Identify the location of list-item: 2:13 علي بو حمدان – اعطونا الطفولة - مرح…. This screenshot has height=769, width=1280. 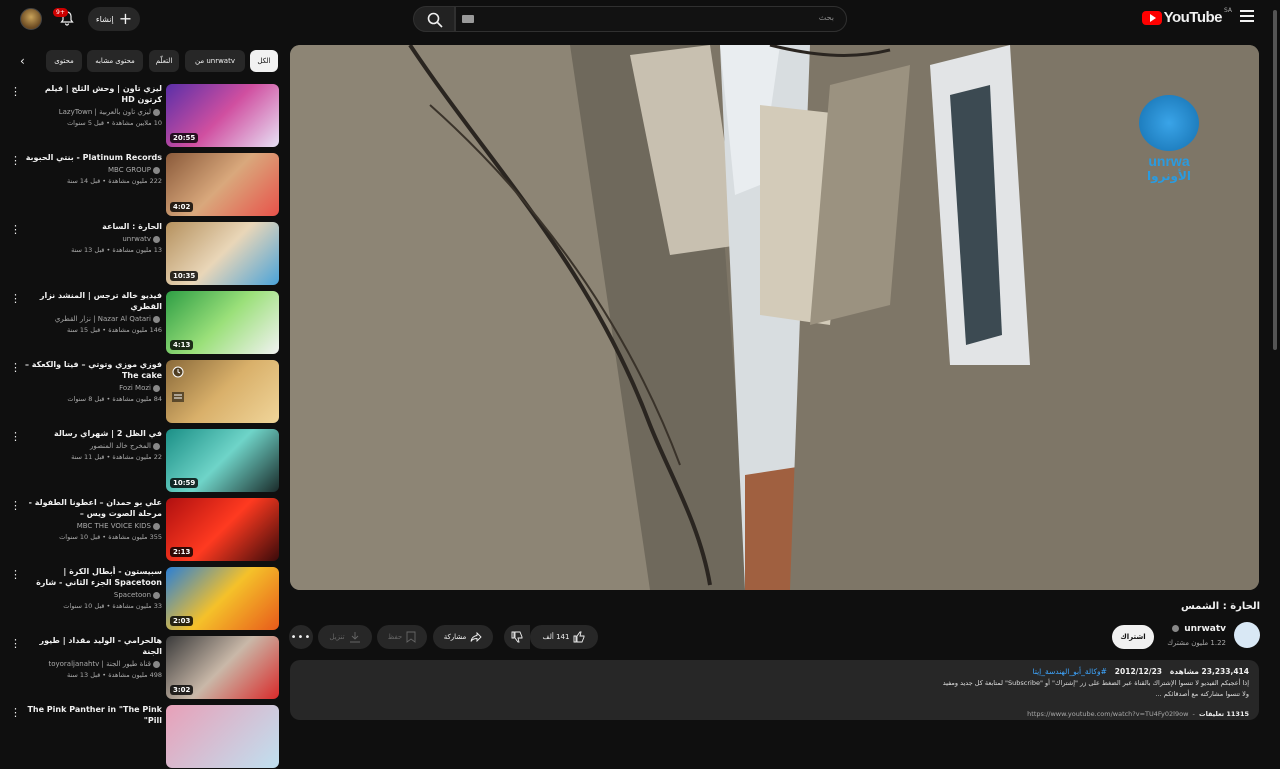
(140, 529).